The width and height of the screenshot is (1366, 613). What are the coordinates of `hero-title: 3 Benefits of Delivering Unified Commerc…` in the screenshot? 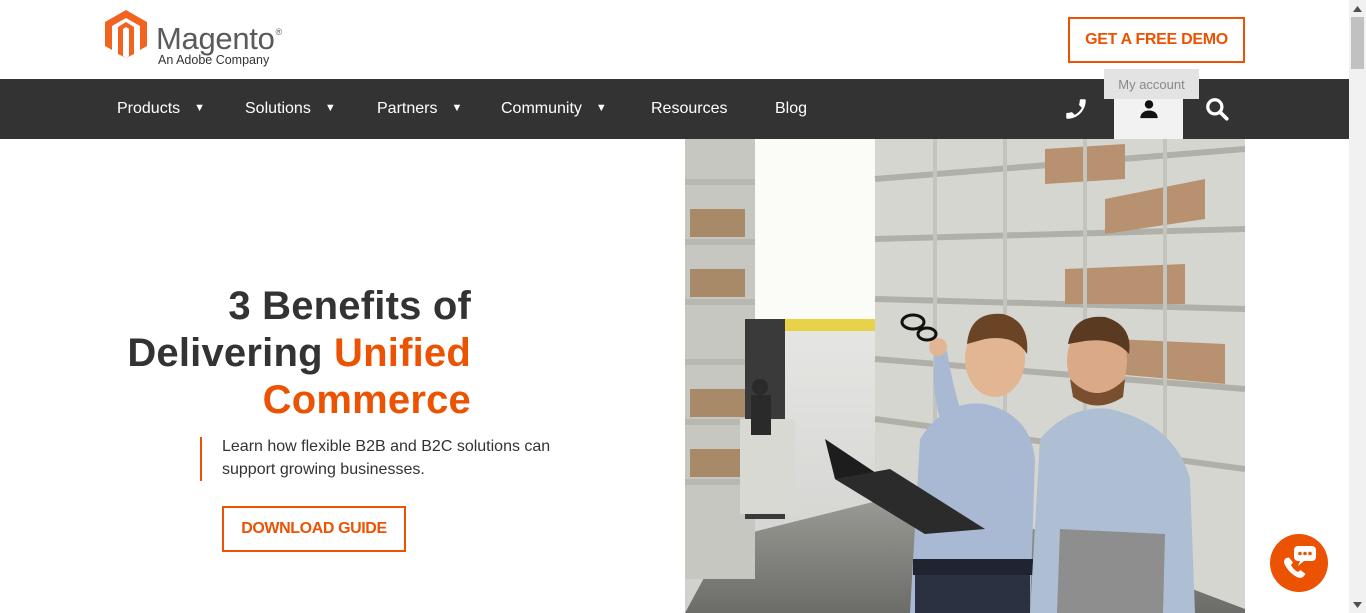 It's located at (280, 353).